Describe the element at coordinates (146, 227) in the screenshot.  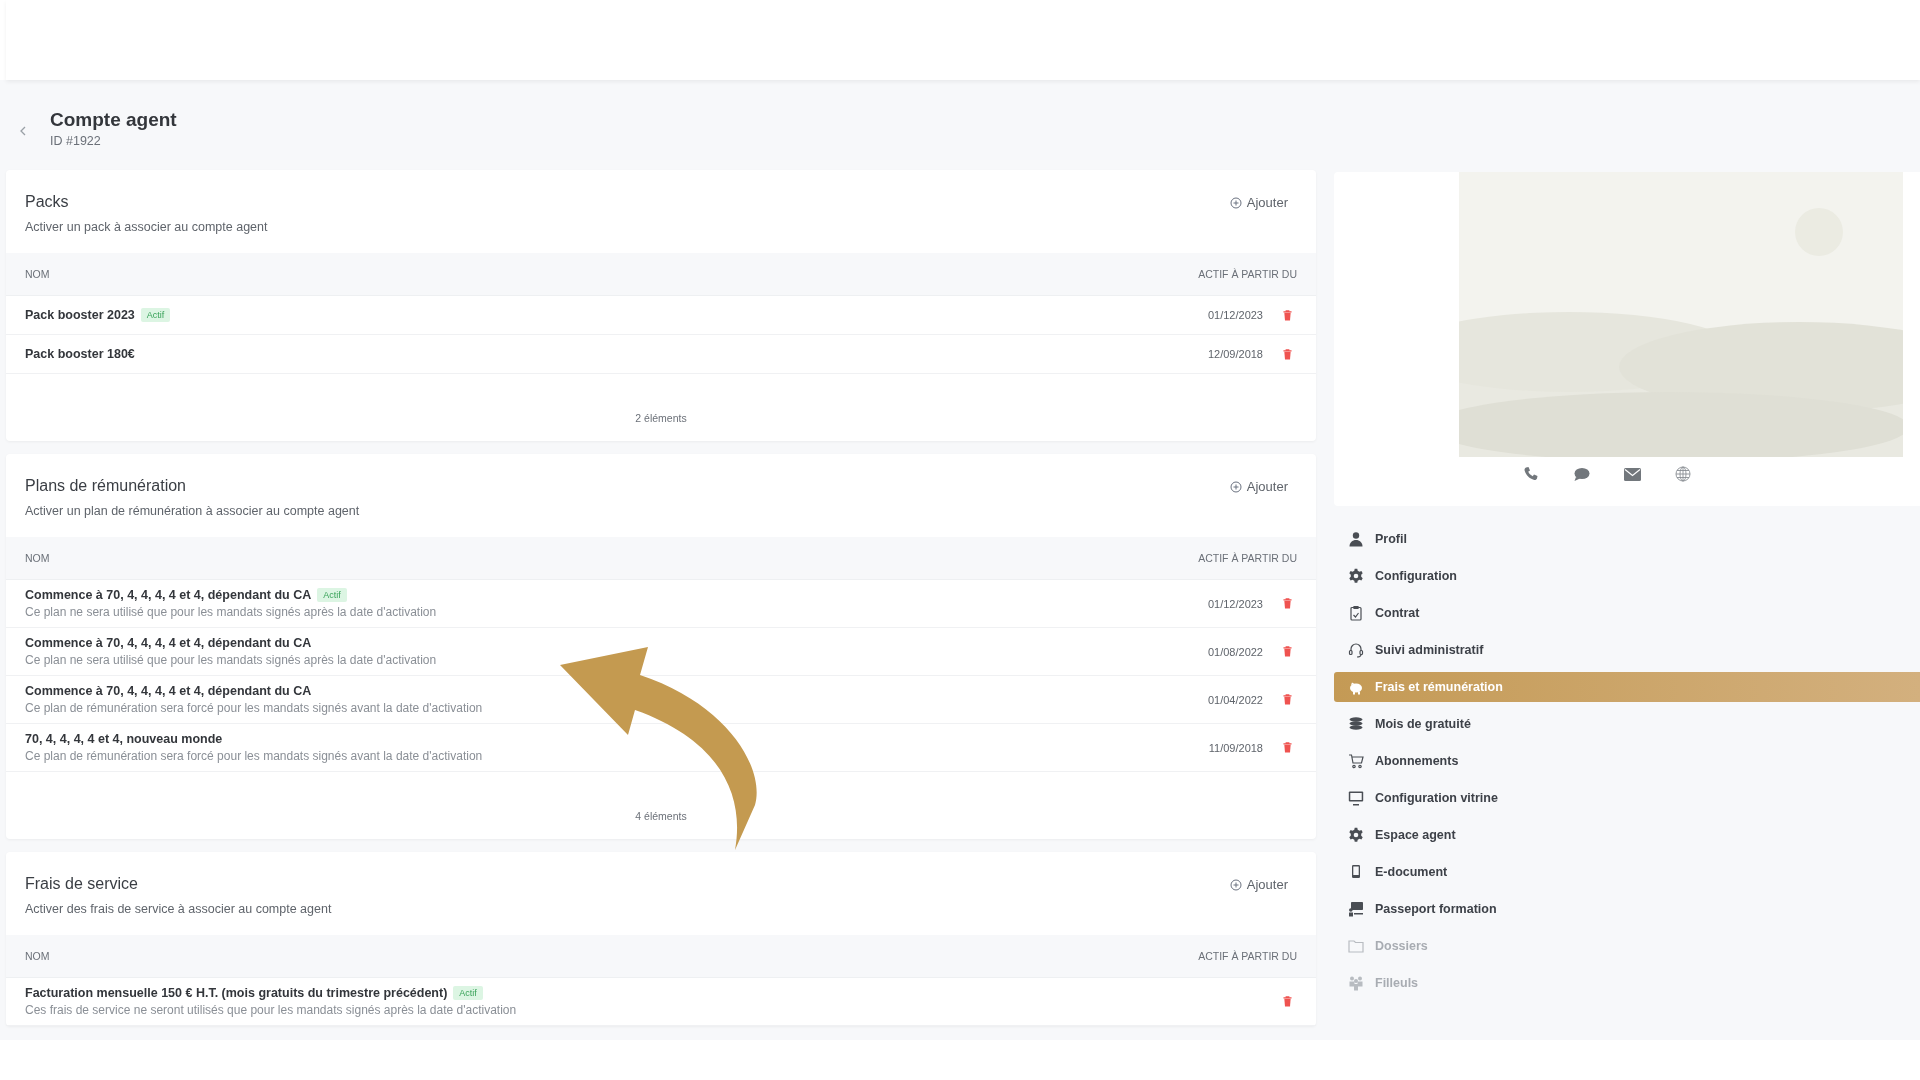
I see `section-description: Activer un pack à associer au compte agent` at that location.